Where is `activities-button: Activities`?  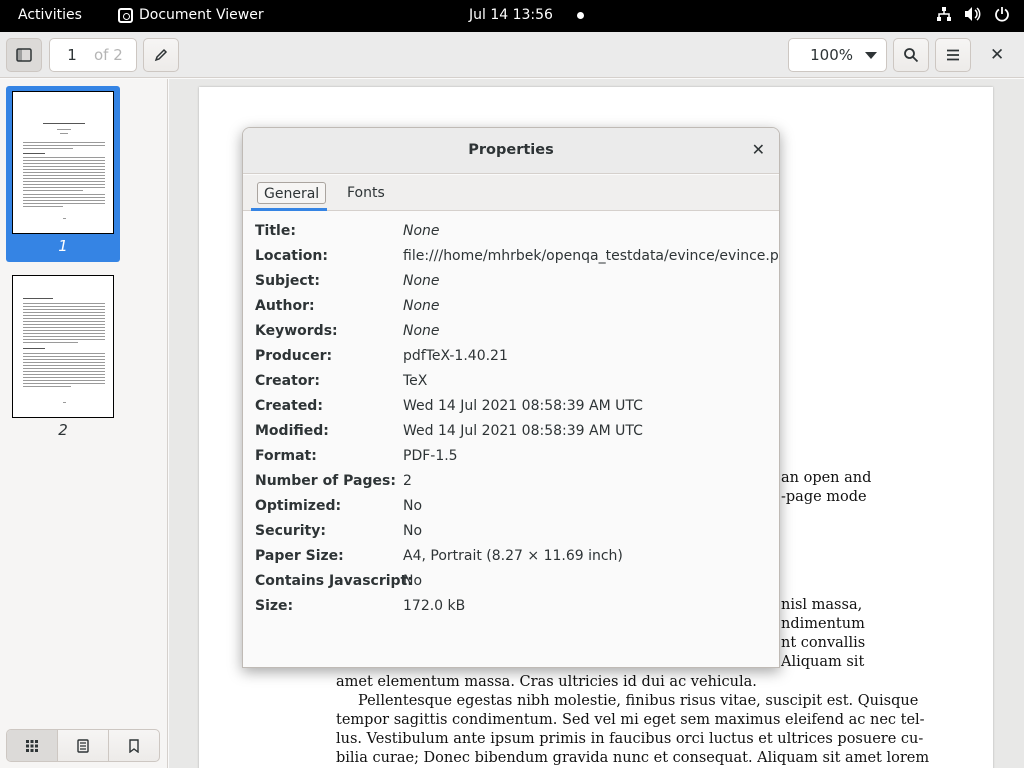
activities-button: Activities is located at coordinates (50, 15).